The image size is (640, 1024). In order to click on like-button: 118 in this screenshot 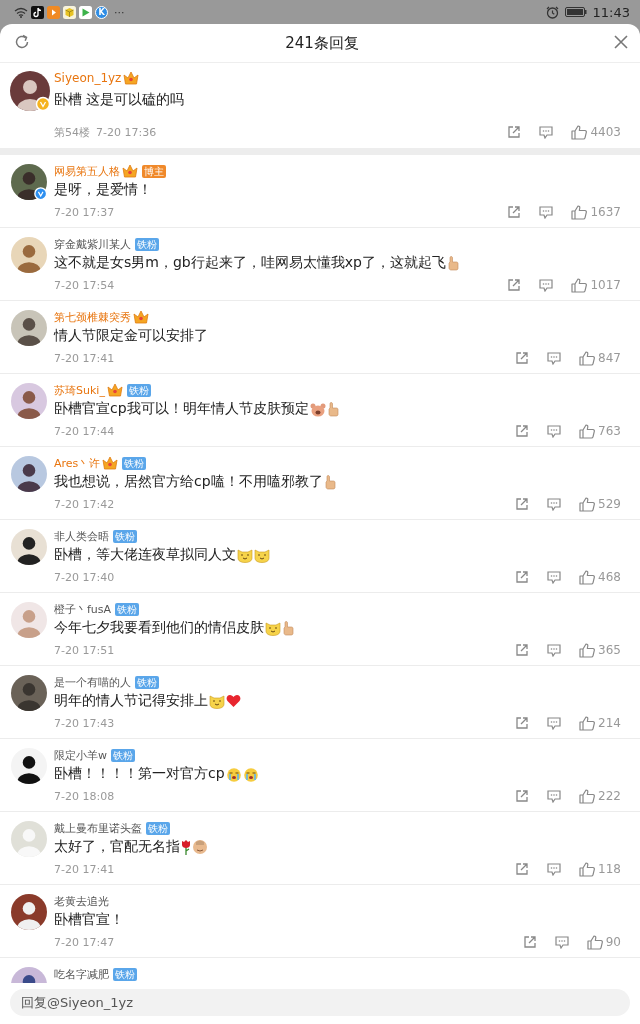, I will do `click(600, 869)`.